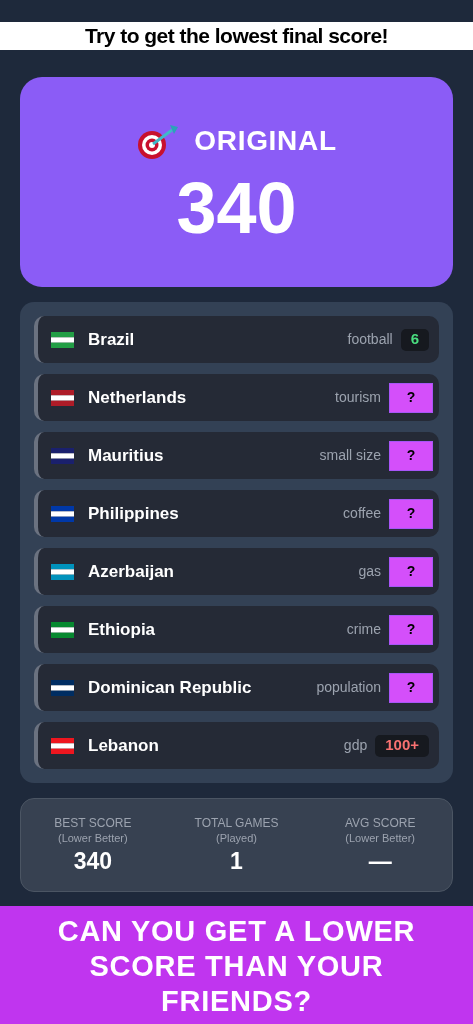  I want to click on final-score: 340, so click(236, 208).